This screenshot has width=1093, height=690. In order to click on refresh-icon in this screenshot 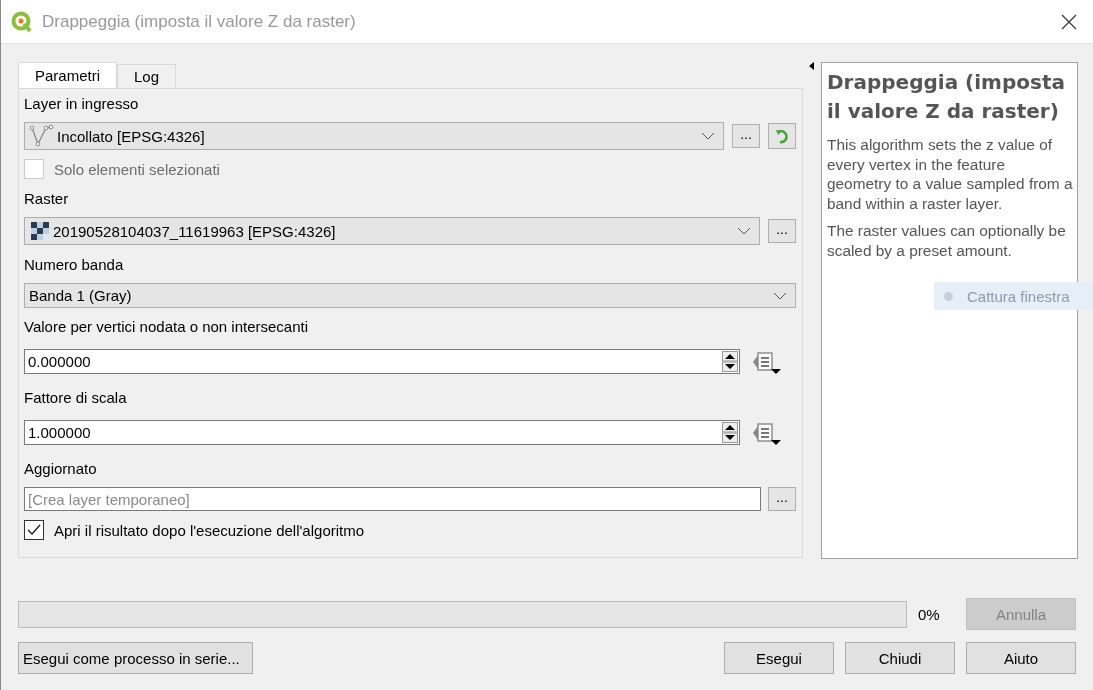, I will do `click(782, 136)`.